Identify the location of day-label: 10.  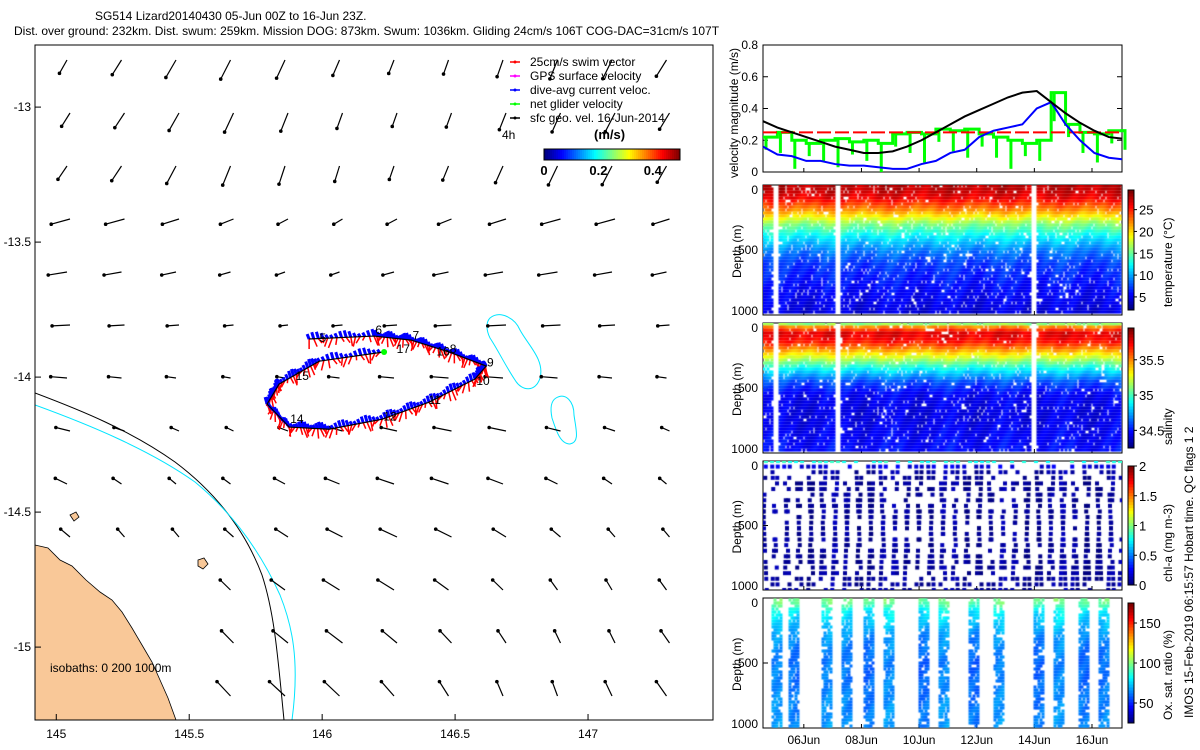
(483, 381).